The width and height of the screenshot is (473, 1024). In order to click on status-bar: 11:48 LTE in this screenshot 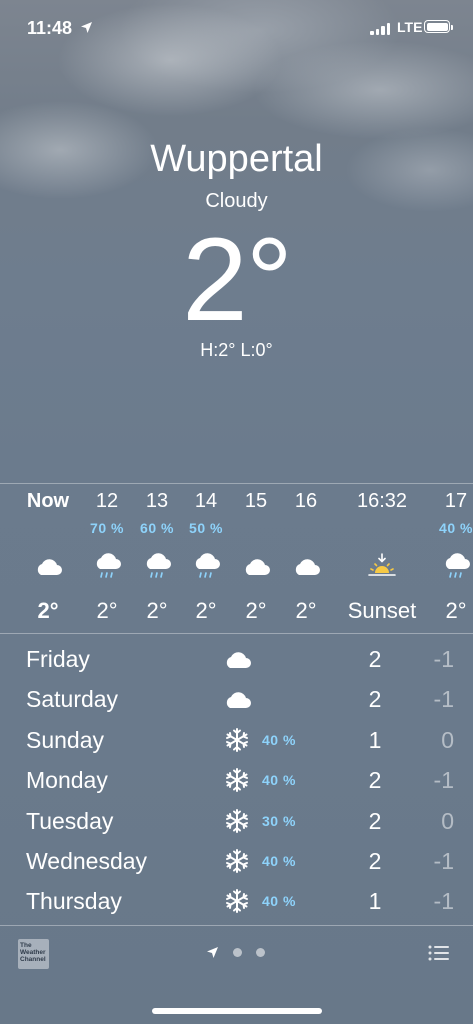, I will do `click(236, 29)`.